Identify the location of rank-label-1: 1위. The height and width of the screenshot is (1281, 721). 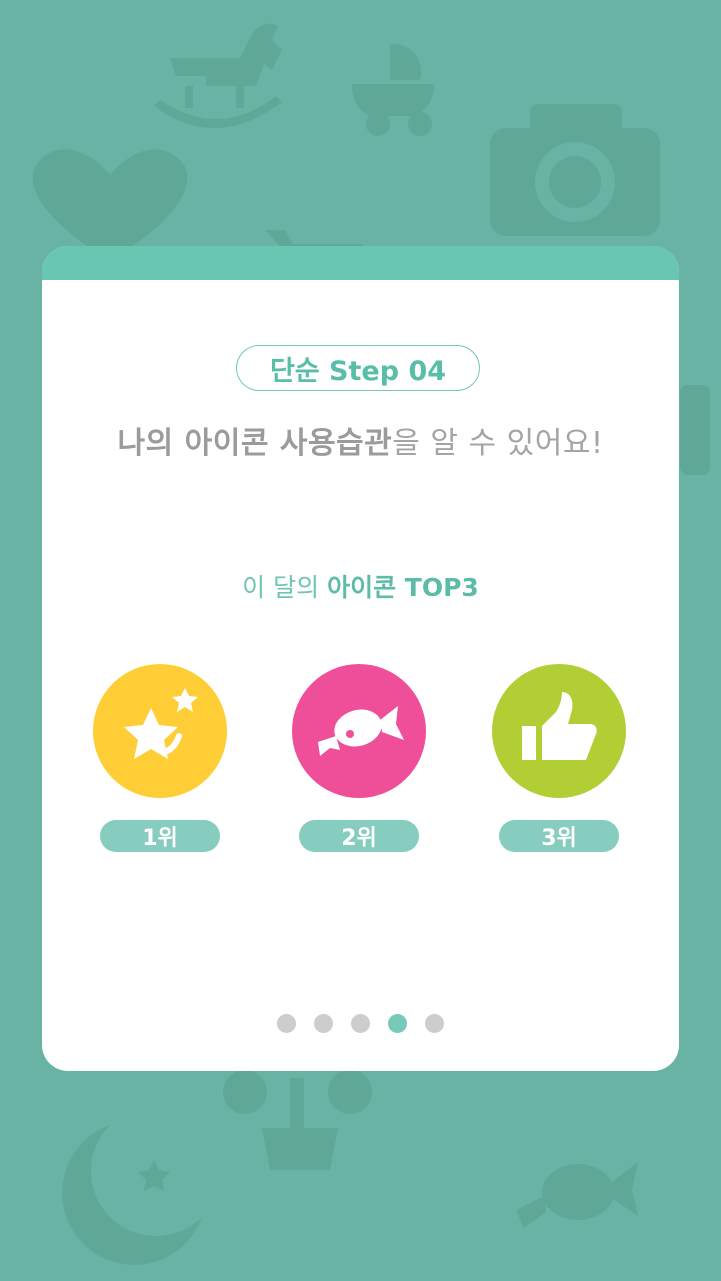
(160, 838).